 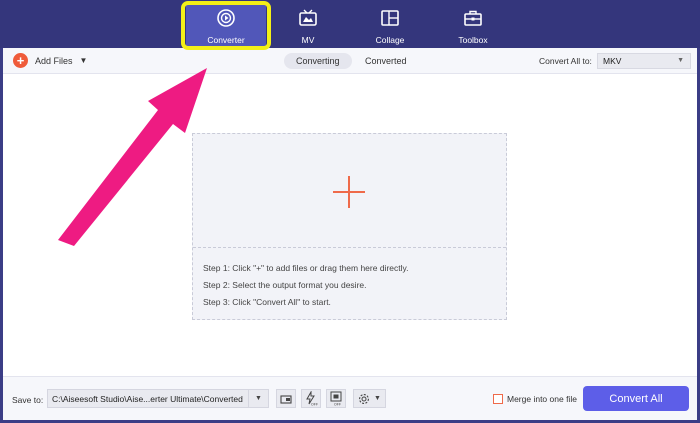 What do you see at coordinates (498, 399) in the screenshot?
I see `merge-checkbox` at bounding box center [498, 399].